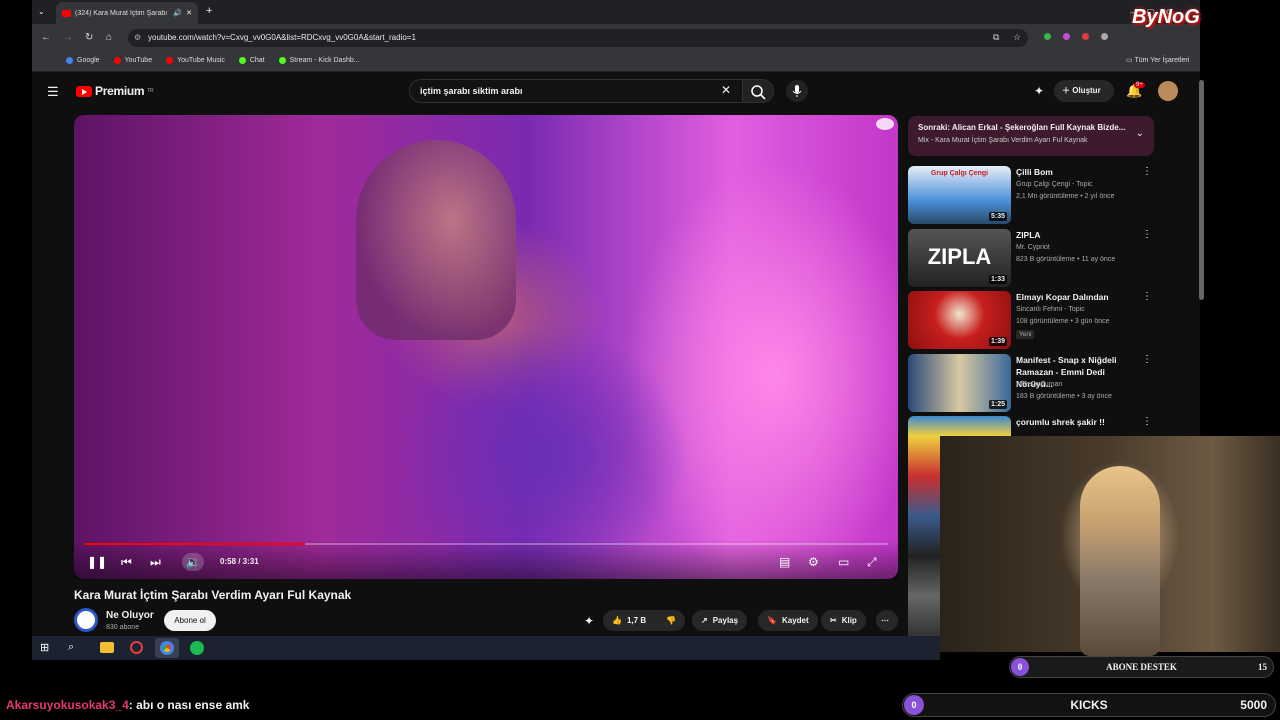  What do you see at coordinates (997, 279) in the screenshot?
I see `duration-badge: 1:33` at bounding box center [997, 279].